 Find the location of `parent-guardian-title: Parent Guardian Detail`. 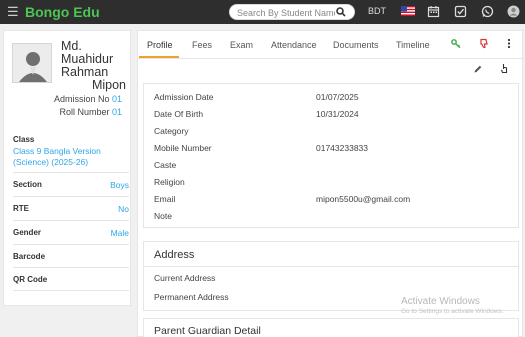

parent-guardian-title: Parent Guardian Detail is located at coordinates (207, 331).